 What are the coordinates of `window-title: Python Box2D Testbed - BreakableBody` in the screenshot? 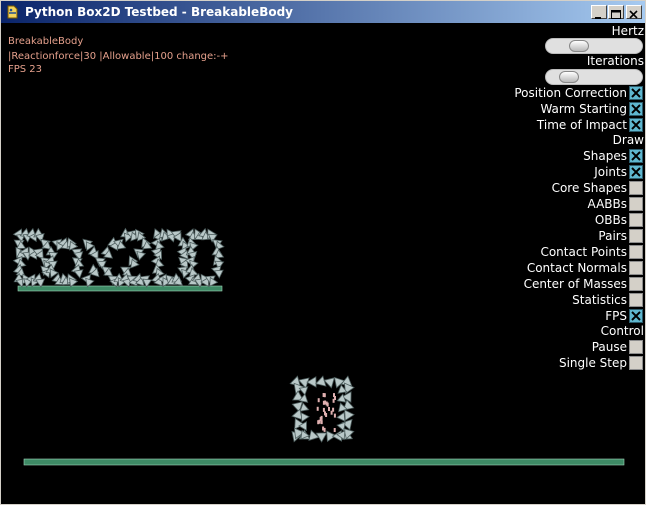 It's located at (159, 12).